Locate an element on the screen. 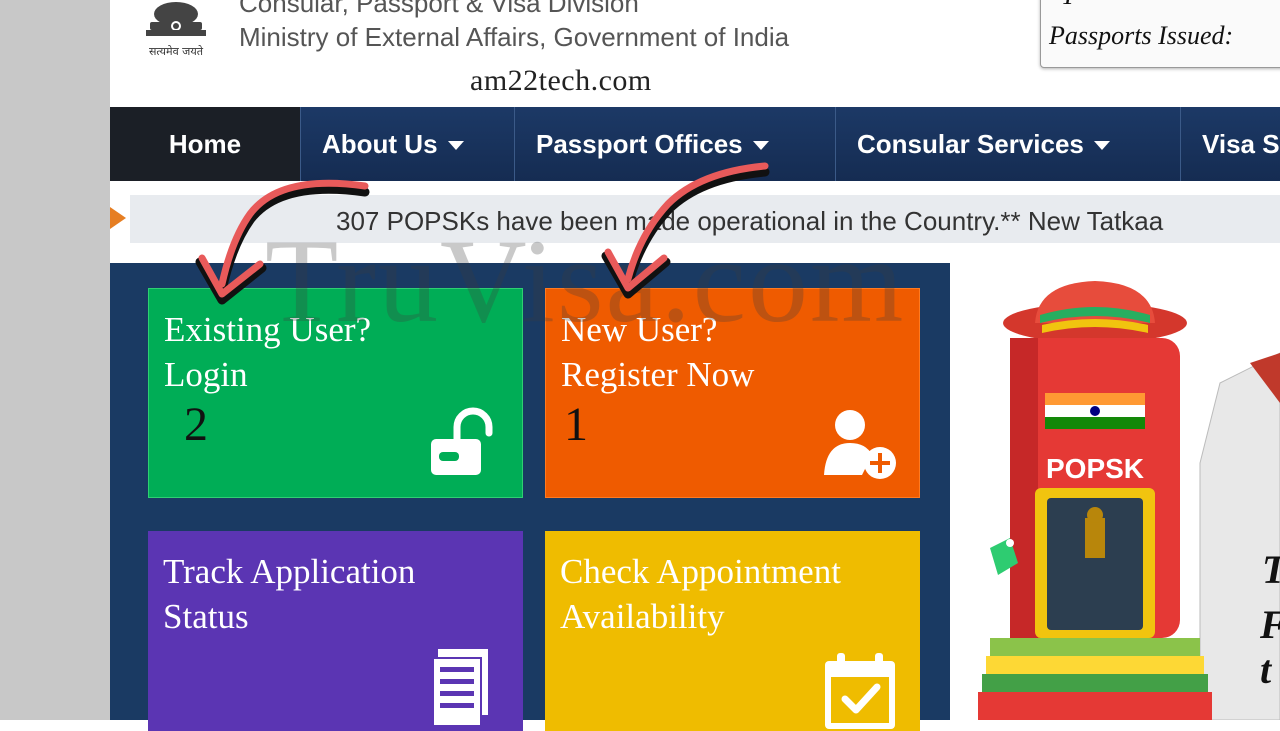  nav-visa-services: Visa S is located at coordinates (1230, 144).